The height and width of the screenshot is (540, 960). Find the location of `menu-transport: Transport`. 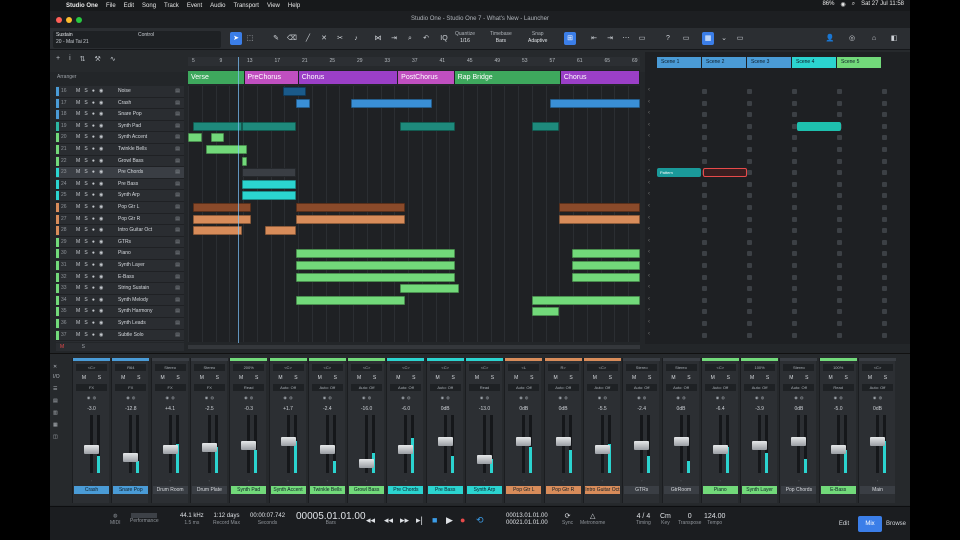

menu-transport: Transport is located at coordinates (246, 6).